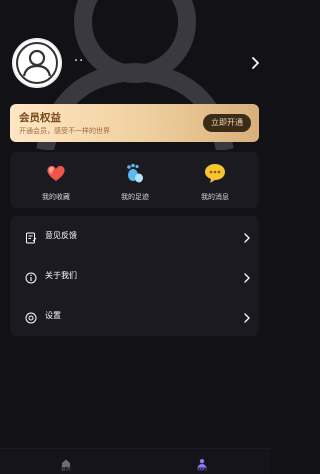 This screenshot has height=474, width=320. I want to click on quick-action-favorites: 我的收藏, so click(56, 184).